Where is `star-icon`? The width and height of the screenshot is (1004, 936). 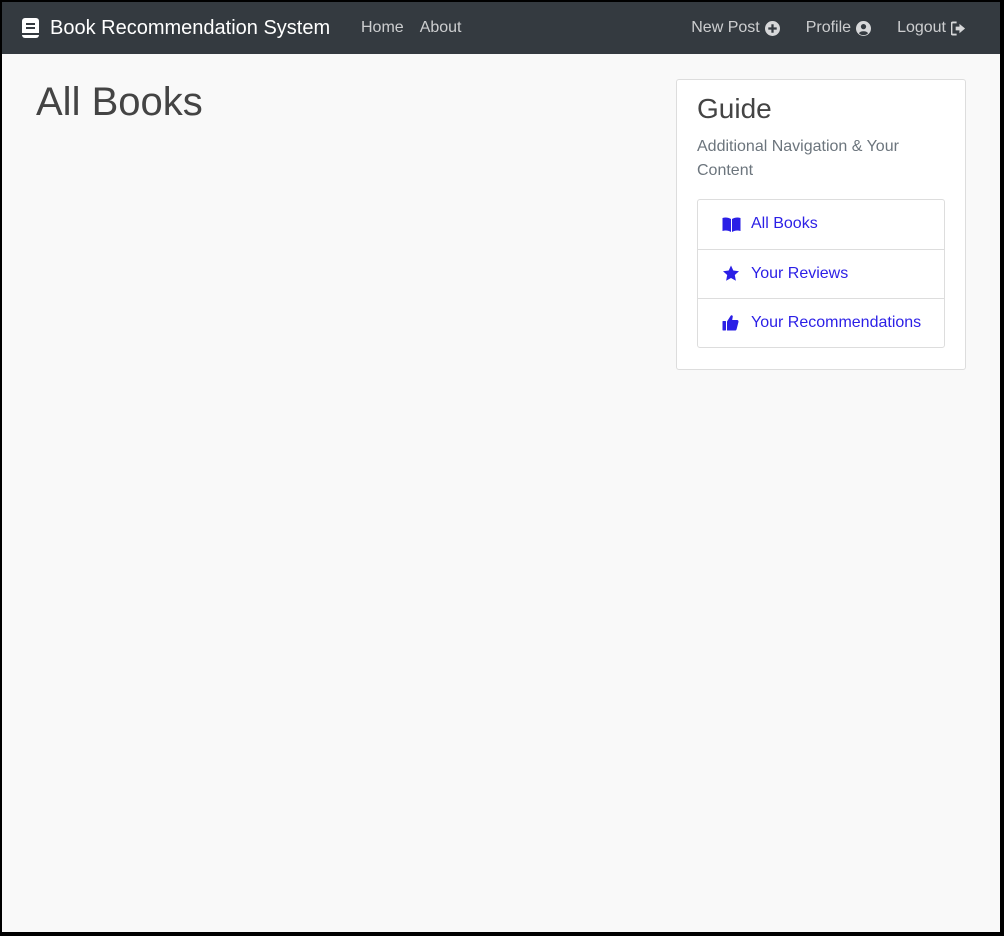 star-icon is located at coordinates (732, 274).